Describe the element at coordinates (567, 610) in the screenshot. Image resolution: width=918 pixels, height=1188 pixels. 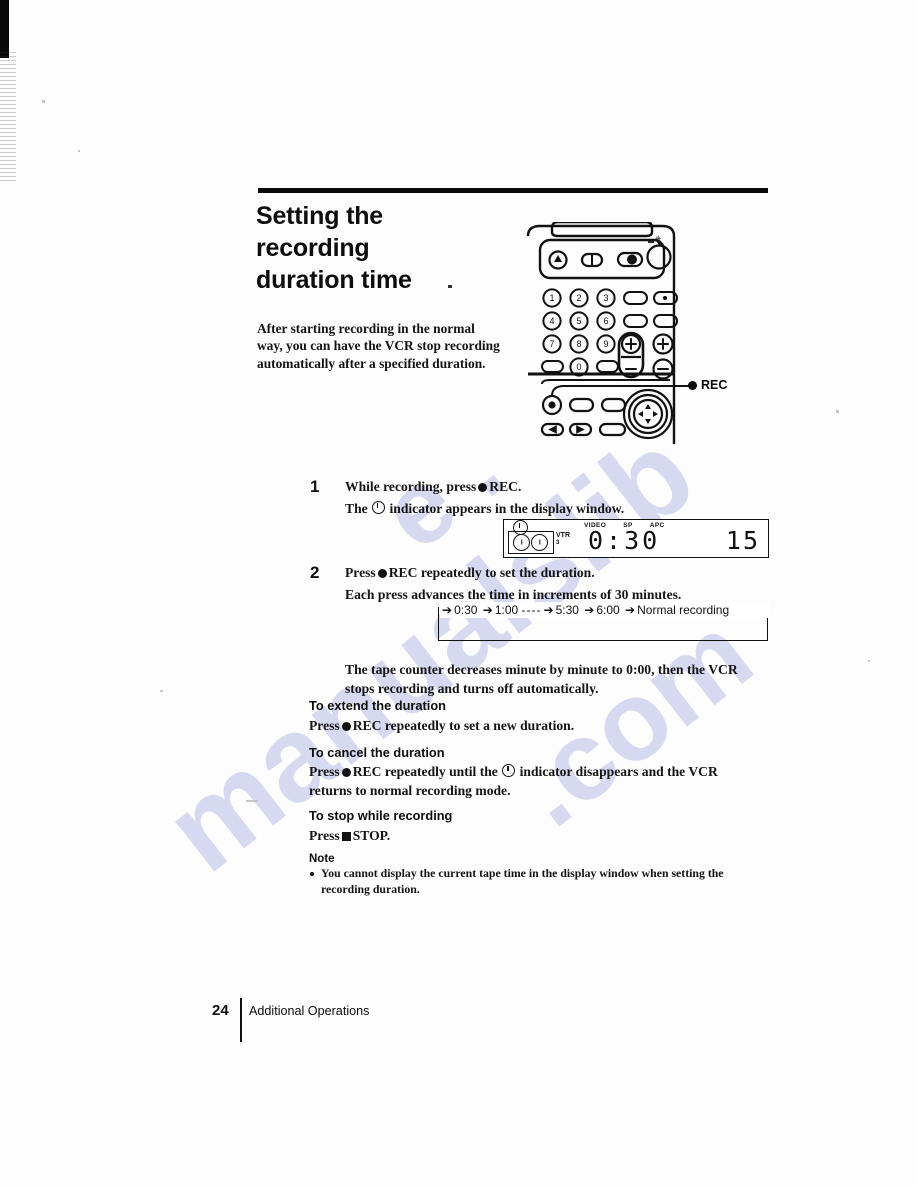
I see `cycle-item-2: 5:30` at that location.